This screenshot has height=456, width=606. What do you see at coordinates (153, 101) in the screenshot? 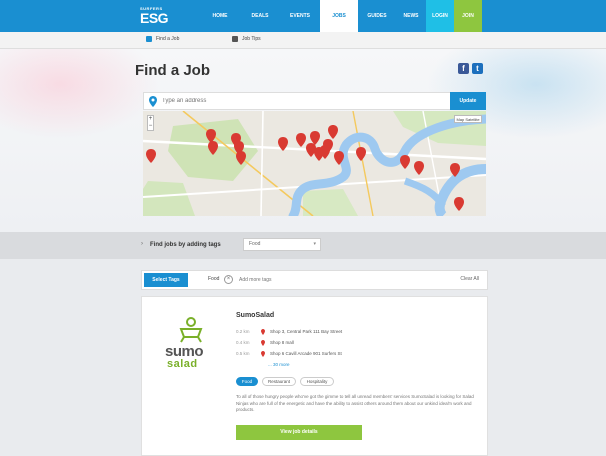
I see `location-pin-icon` at bounding box center [153, 101].